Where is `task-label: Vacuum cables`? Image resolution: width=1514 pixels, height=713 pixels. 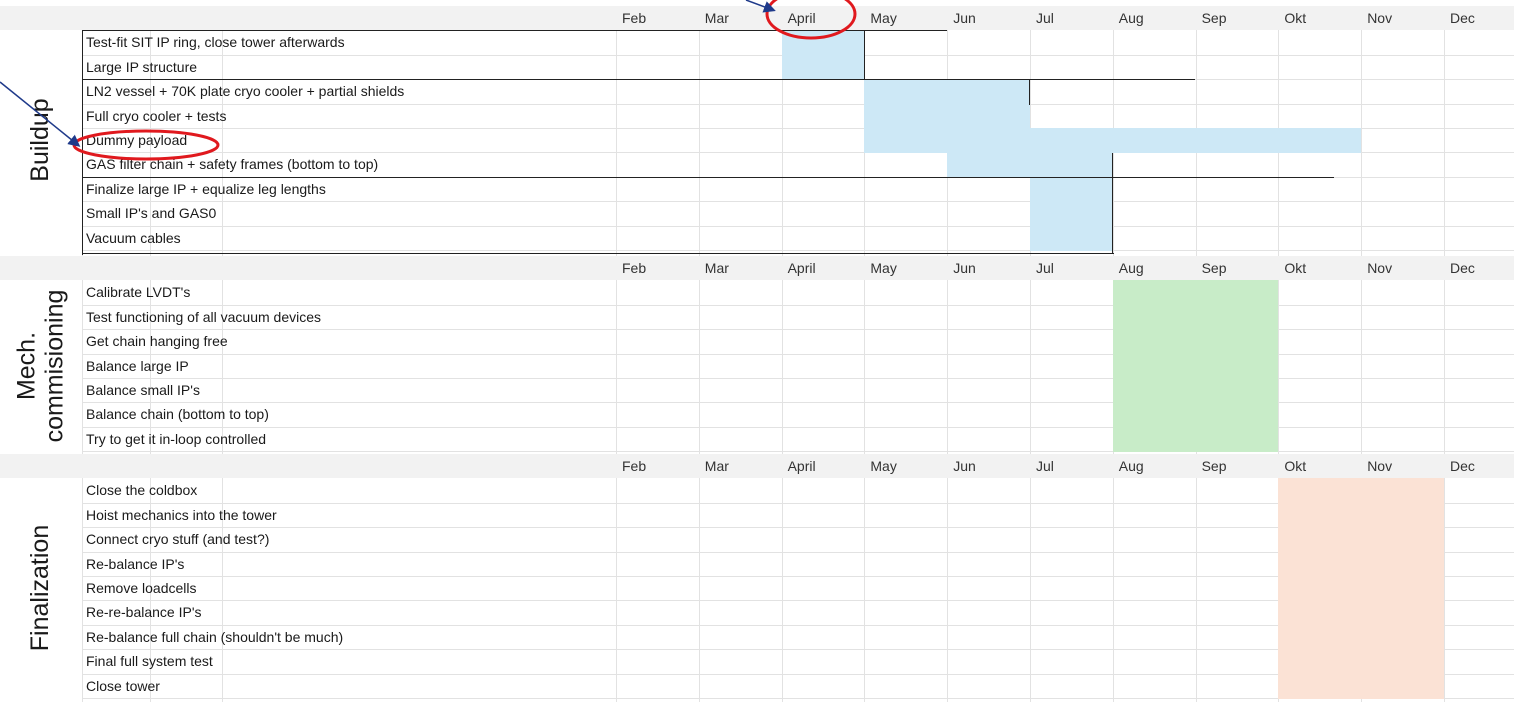
task-label: Vacuum cables is located at coordinates (133, 237).